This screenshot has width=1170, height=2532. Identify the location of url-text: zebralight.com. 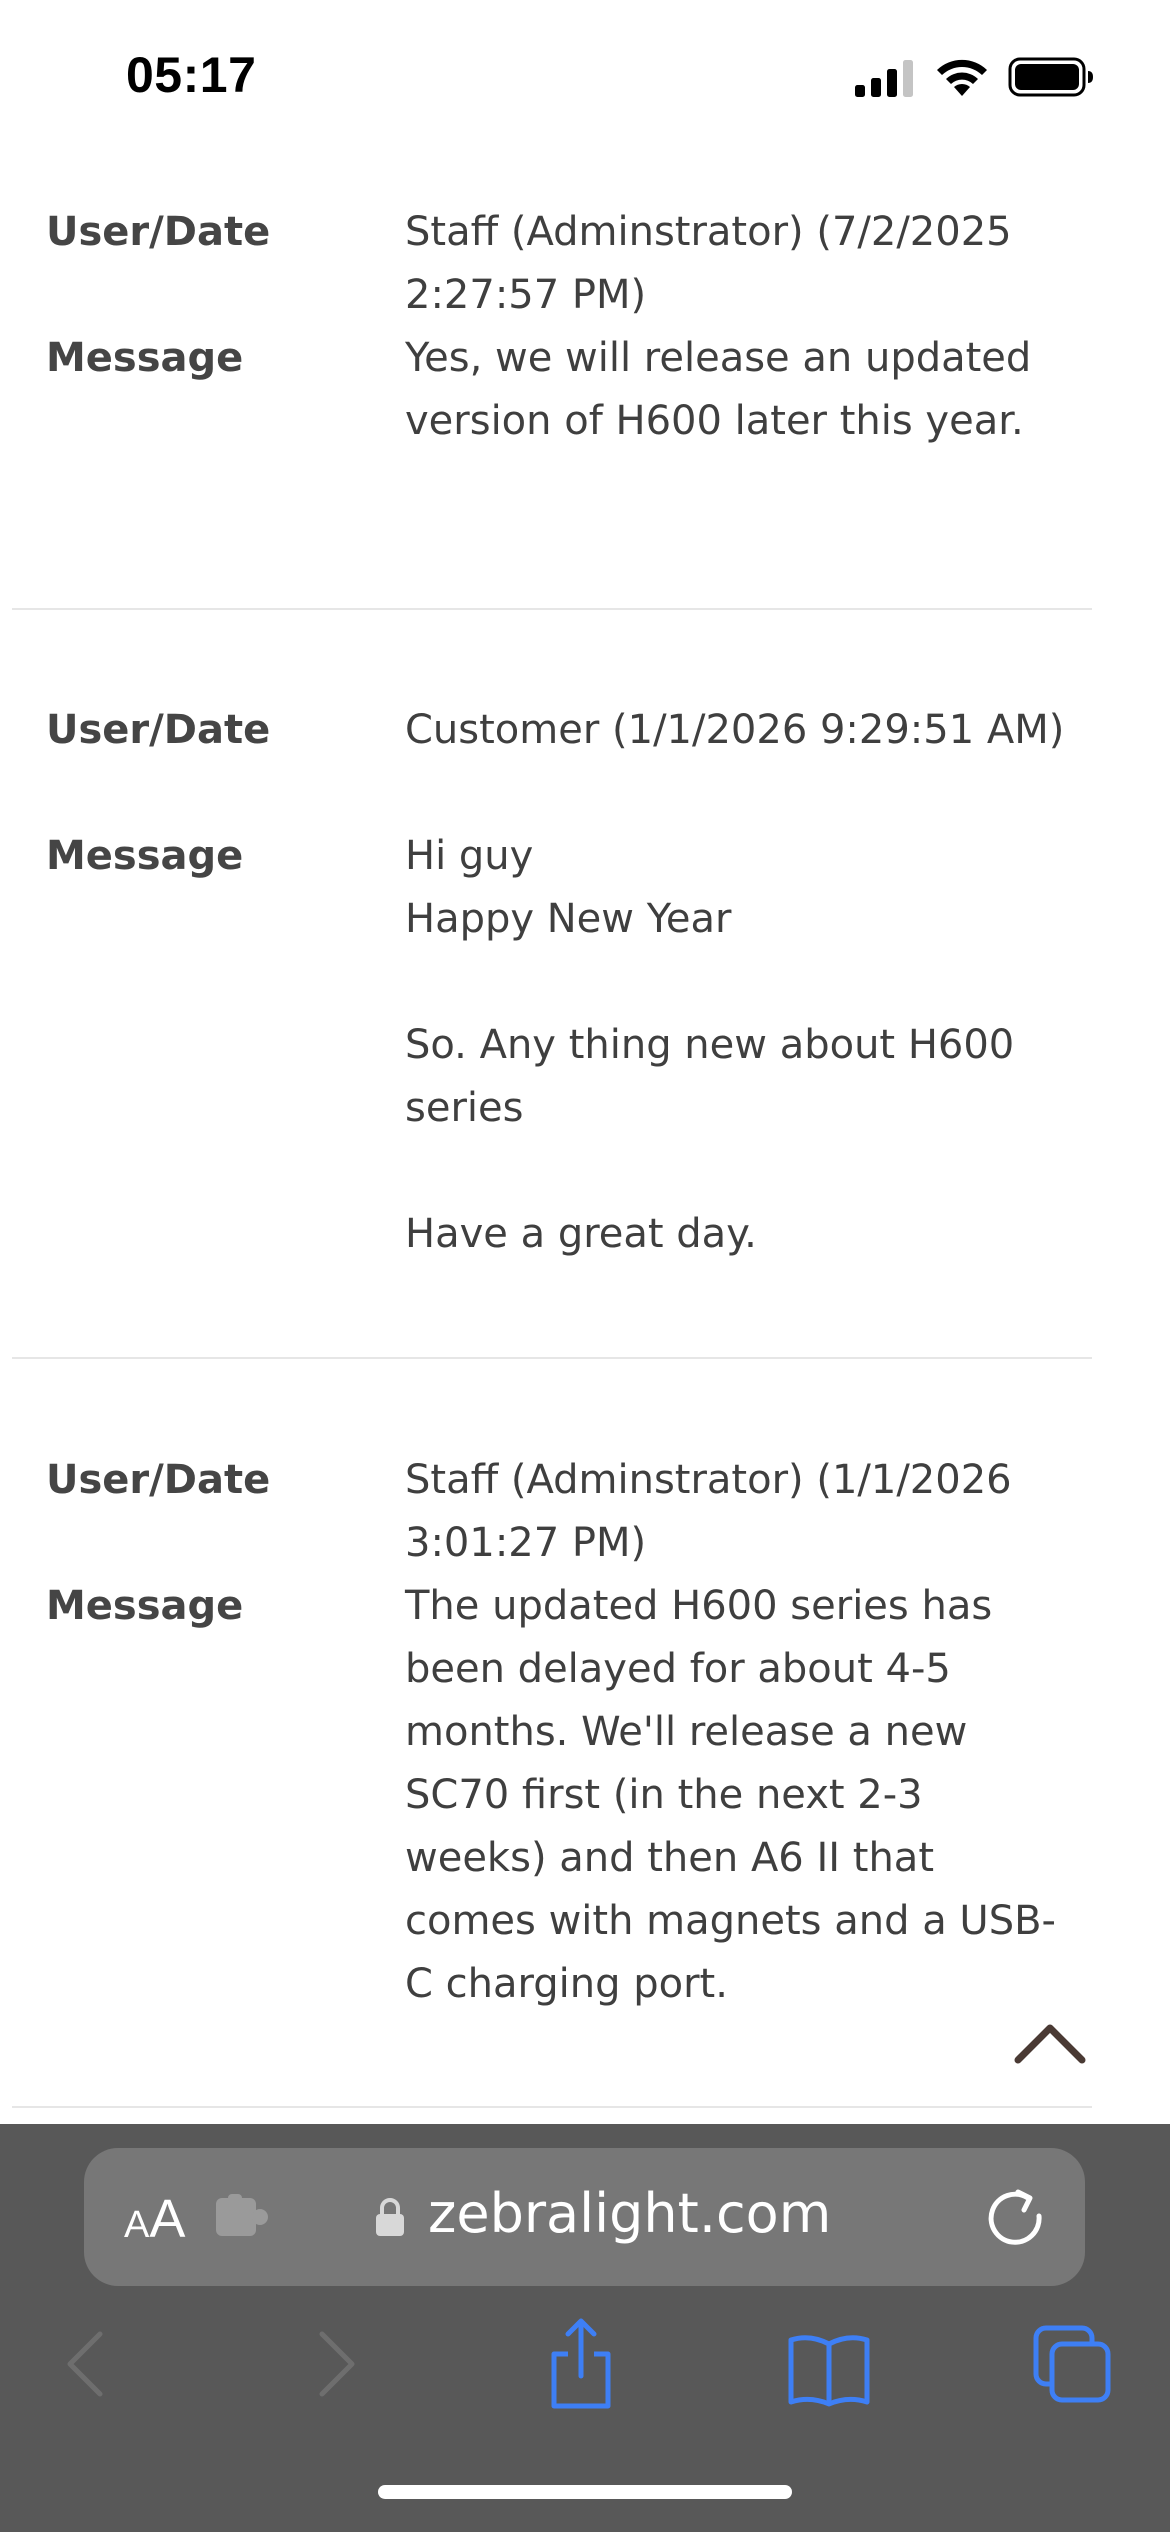
(630, 2213).